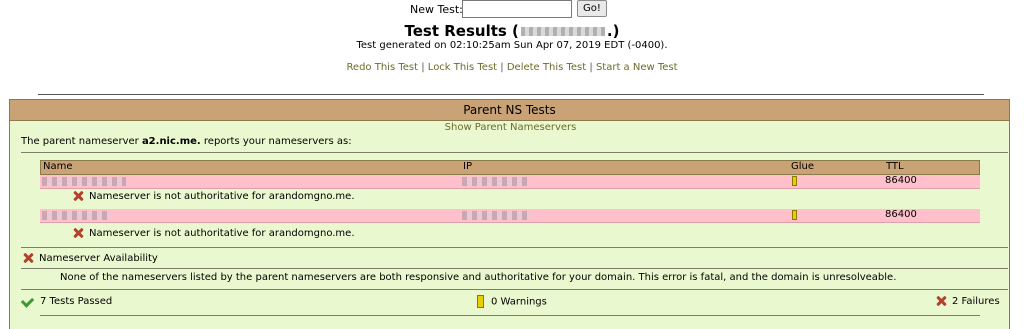 Image resolution: width=1024 pixels, height=329 pixels. I want to click on warning-icon, so click(480, 301).